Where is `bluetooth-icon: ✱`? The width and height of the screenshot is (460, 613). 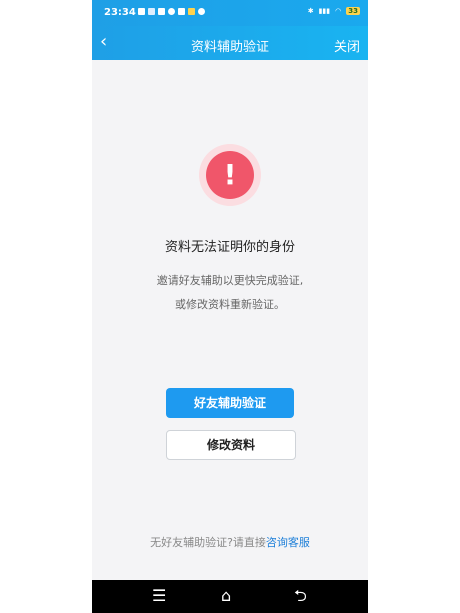
bluetooth-icon: ✱ is located at coordinates (310, 10).